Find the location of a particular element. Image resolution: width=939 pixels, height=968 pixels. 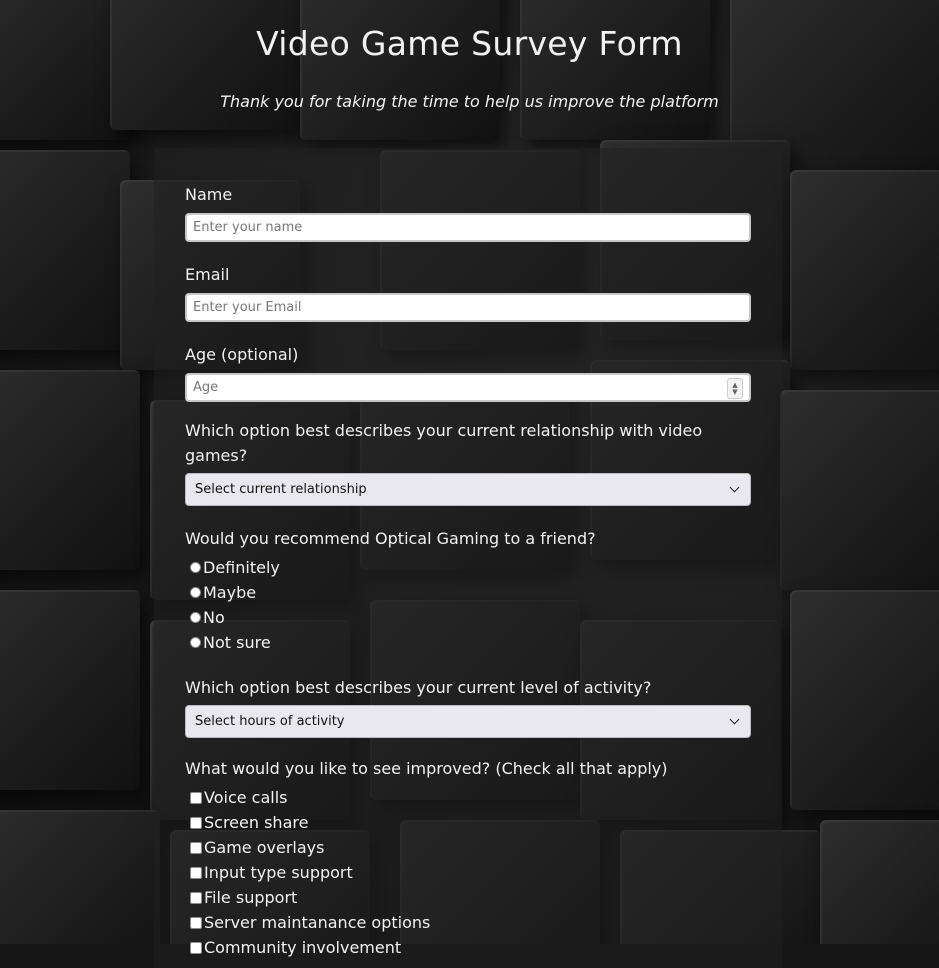

radio-option-maybe: Maybe is located at coordinates (468, 592).